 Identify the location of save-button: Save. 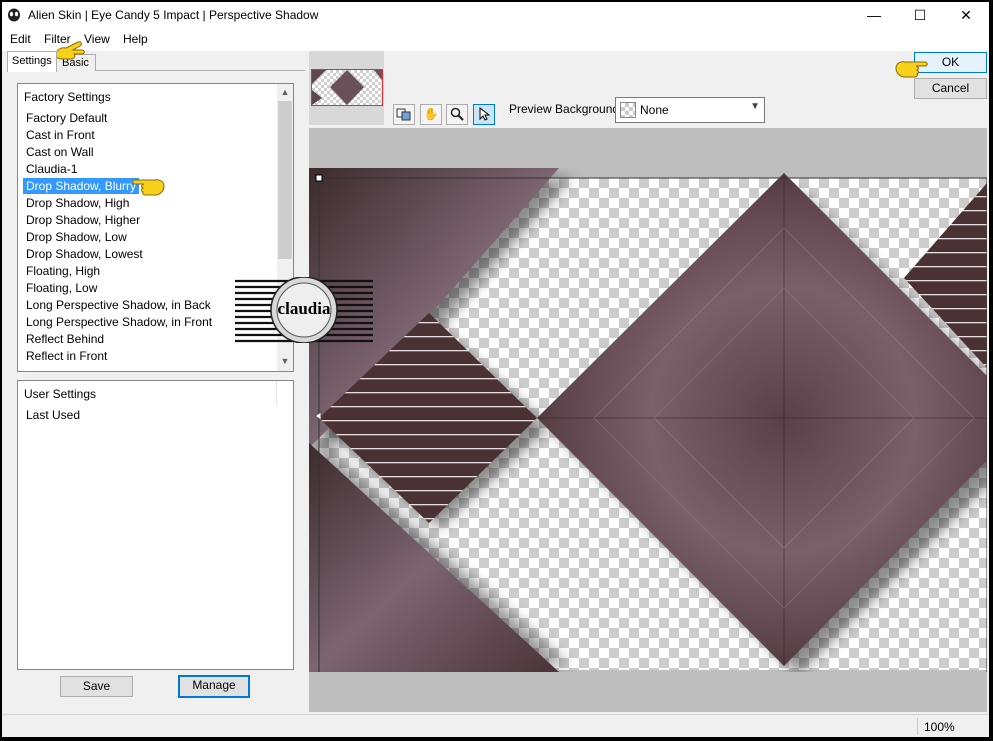
(96, 686).